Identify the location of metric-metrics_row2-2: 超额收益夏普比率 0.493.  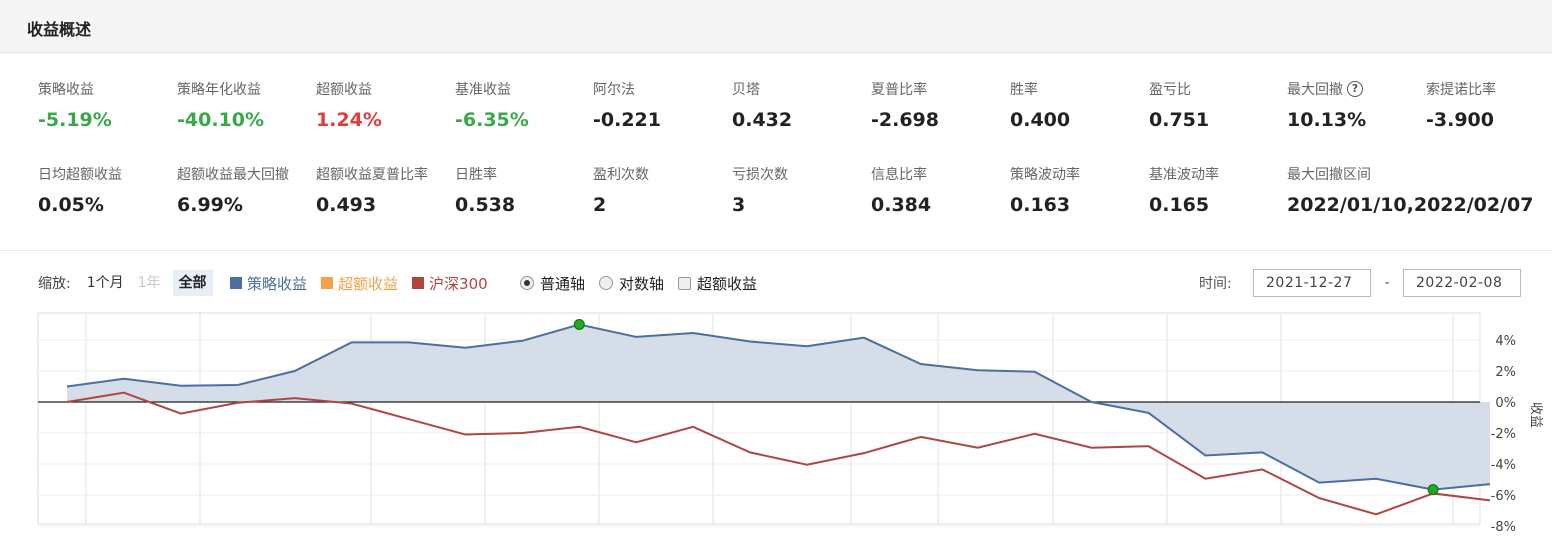
(372, 190).